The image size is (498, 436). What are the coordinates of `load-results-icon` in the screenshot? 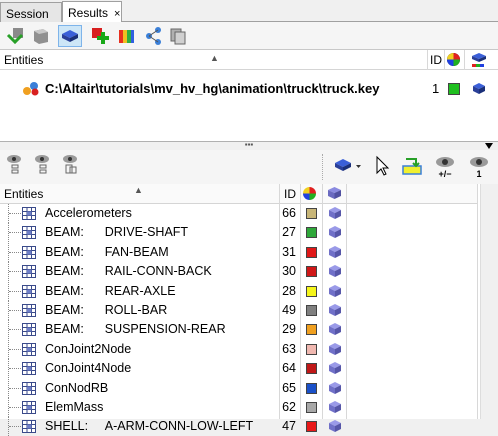 It's located at (15, 36).